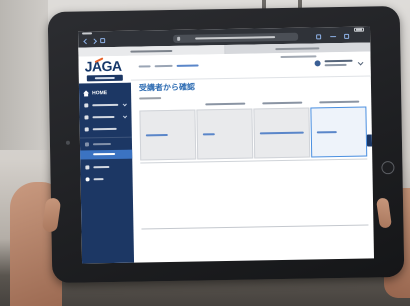 This screenshot has height=306, width=410. What do you see at coordinates (87, 33) in the screenshot?
I see `status-time` at bounding box center [87, 33].